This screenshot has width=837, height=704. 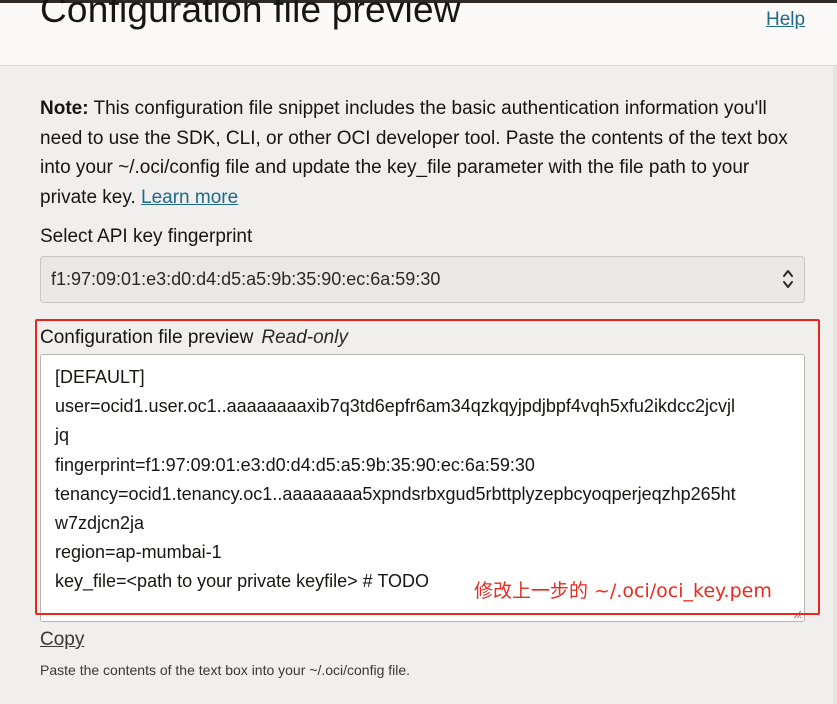 What do you see at coordinates (797, 614) in the screenshot?
I see `resize-grip-icon` at bounding box center [797, 614].